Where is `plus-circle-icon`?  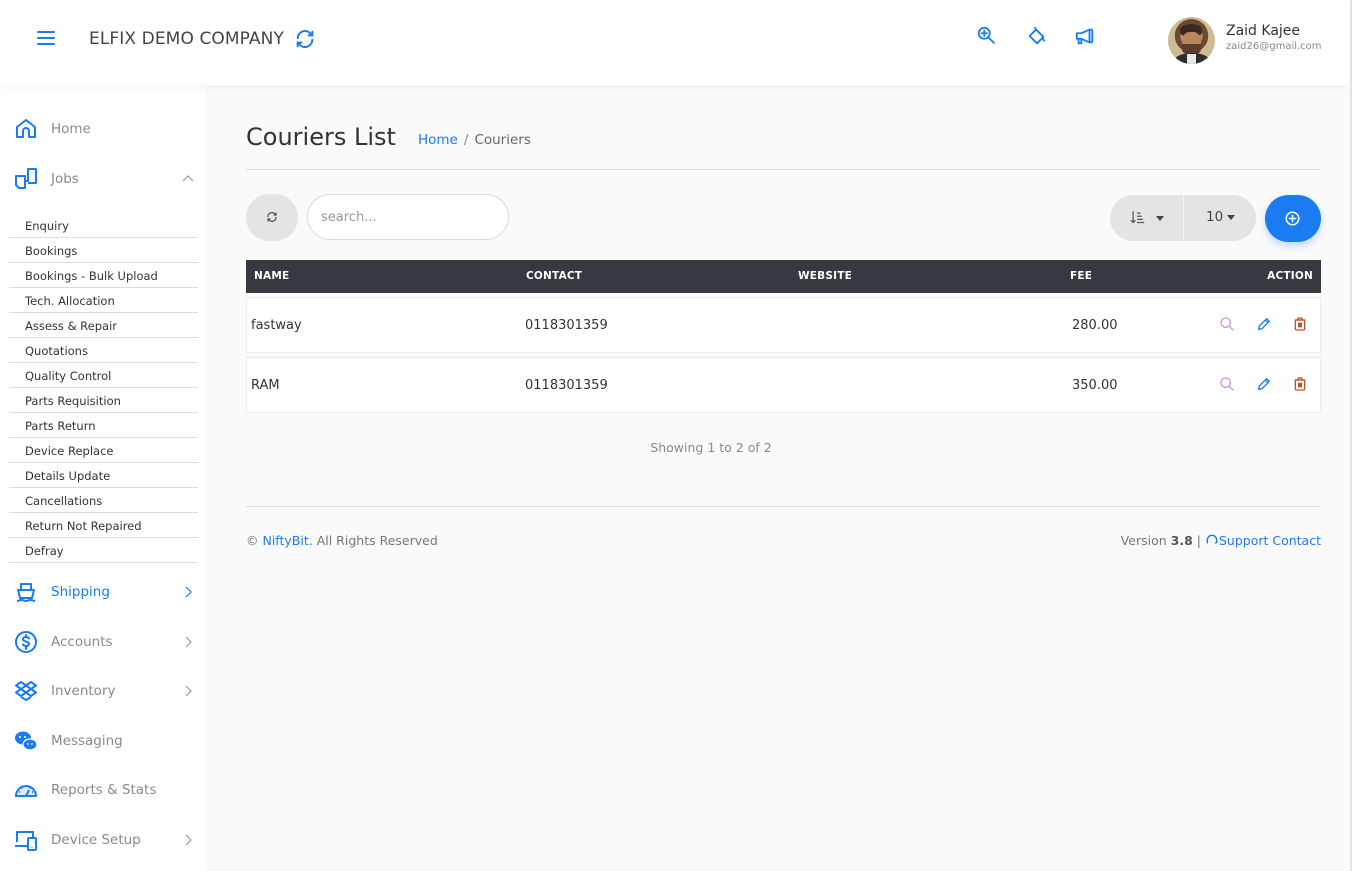
plus-circle-icon is located at coordinates (1292, 218).